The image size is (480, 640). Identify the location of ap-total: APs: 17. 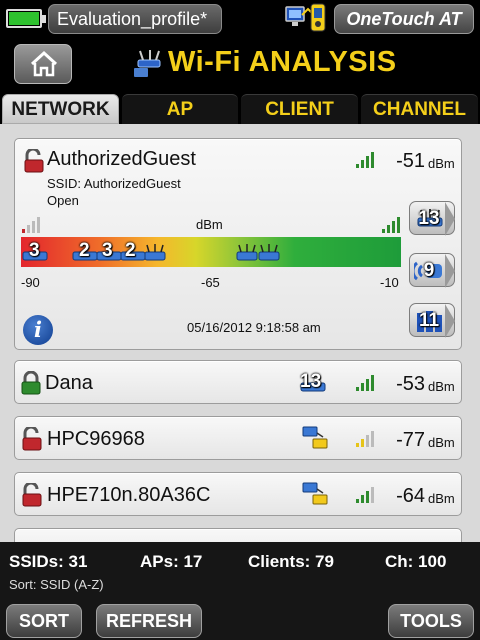
(171, 561).